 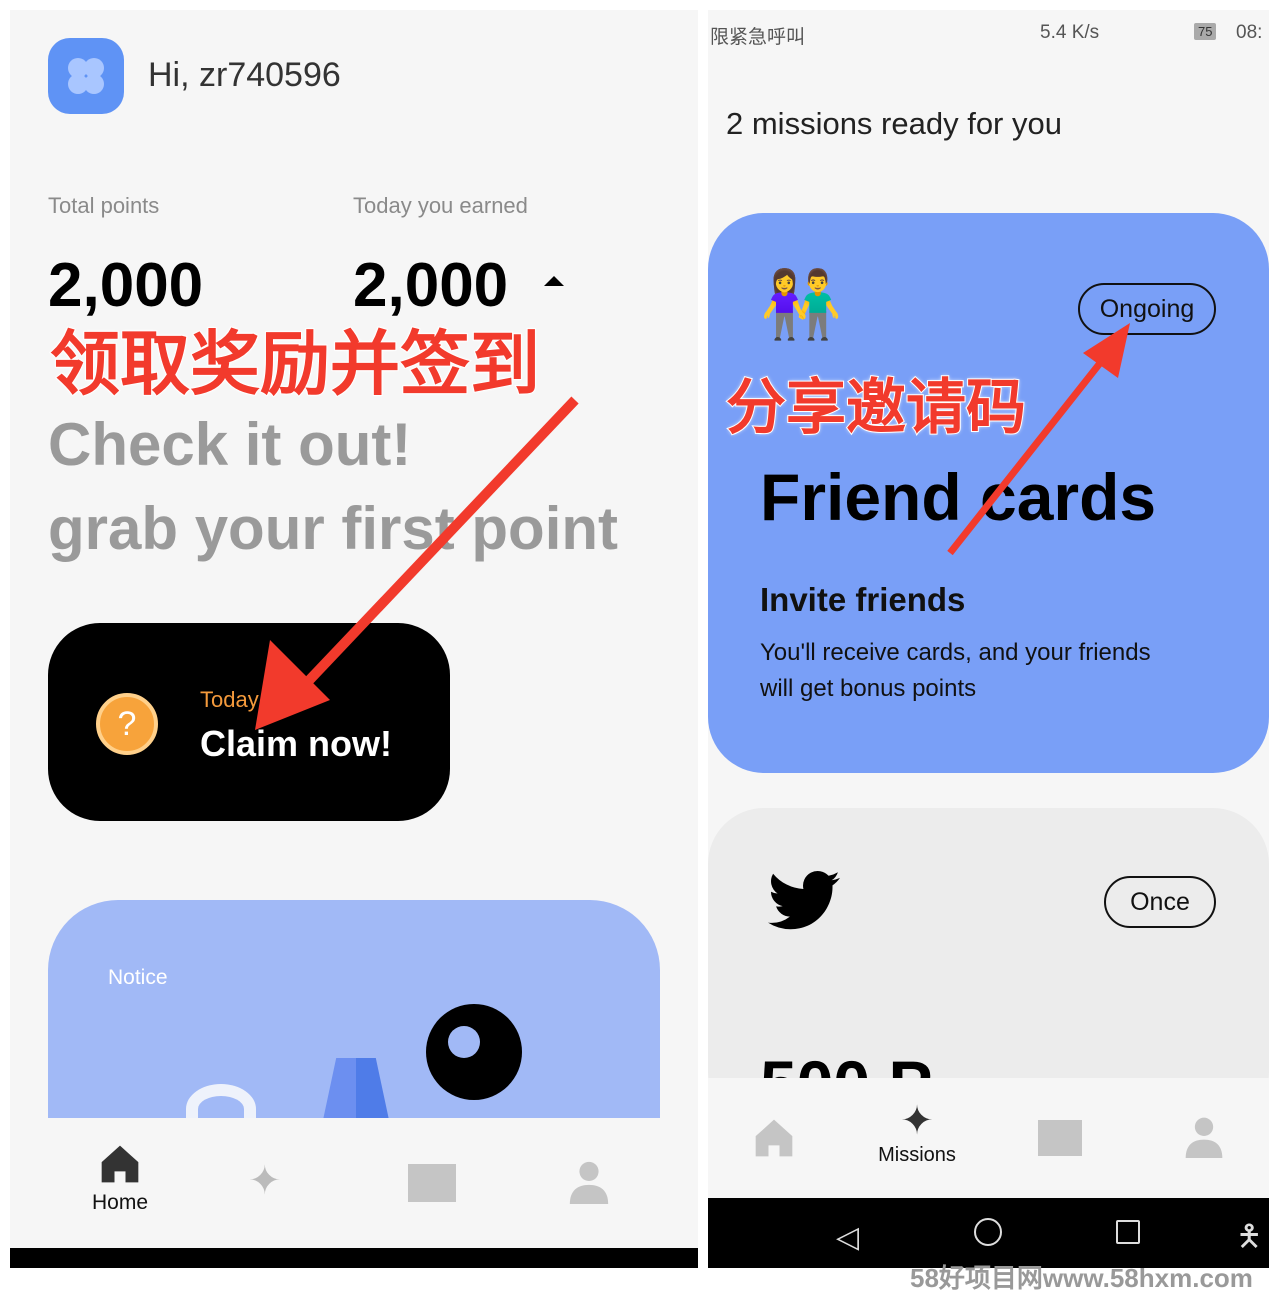 I want to click on notice-label: Notice, so click(x=138, y=977).